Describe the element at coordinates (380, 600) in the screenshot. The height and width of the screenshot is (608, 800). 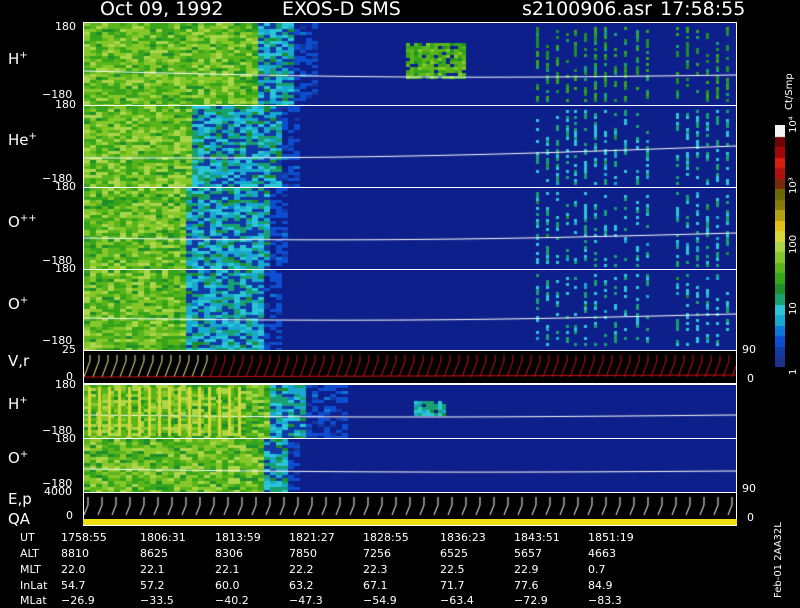
I see `orbit-cell: −54.9` at that location.